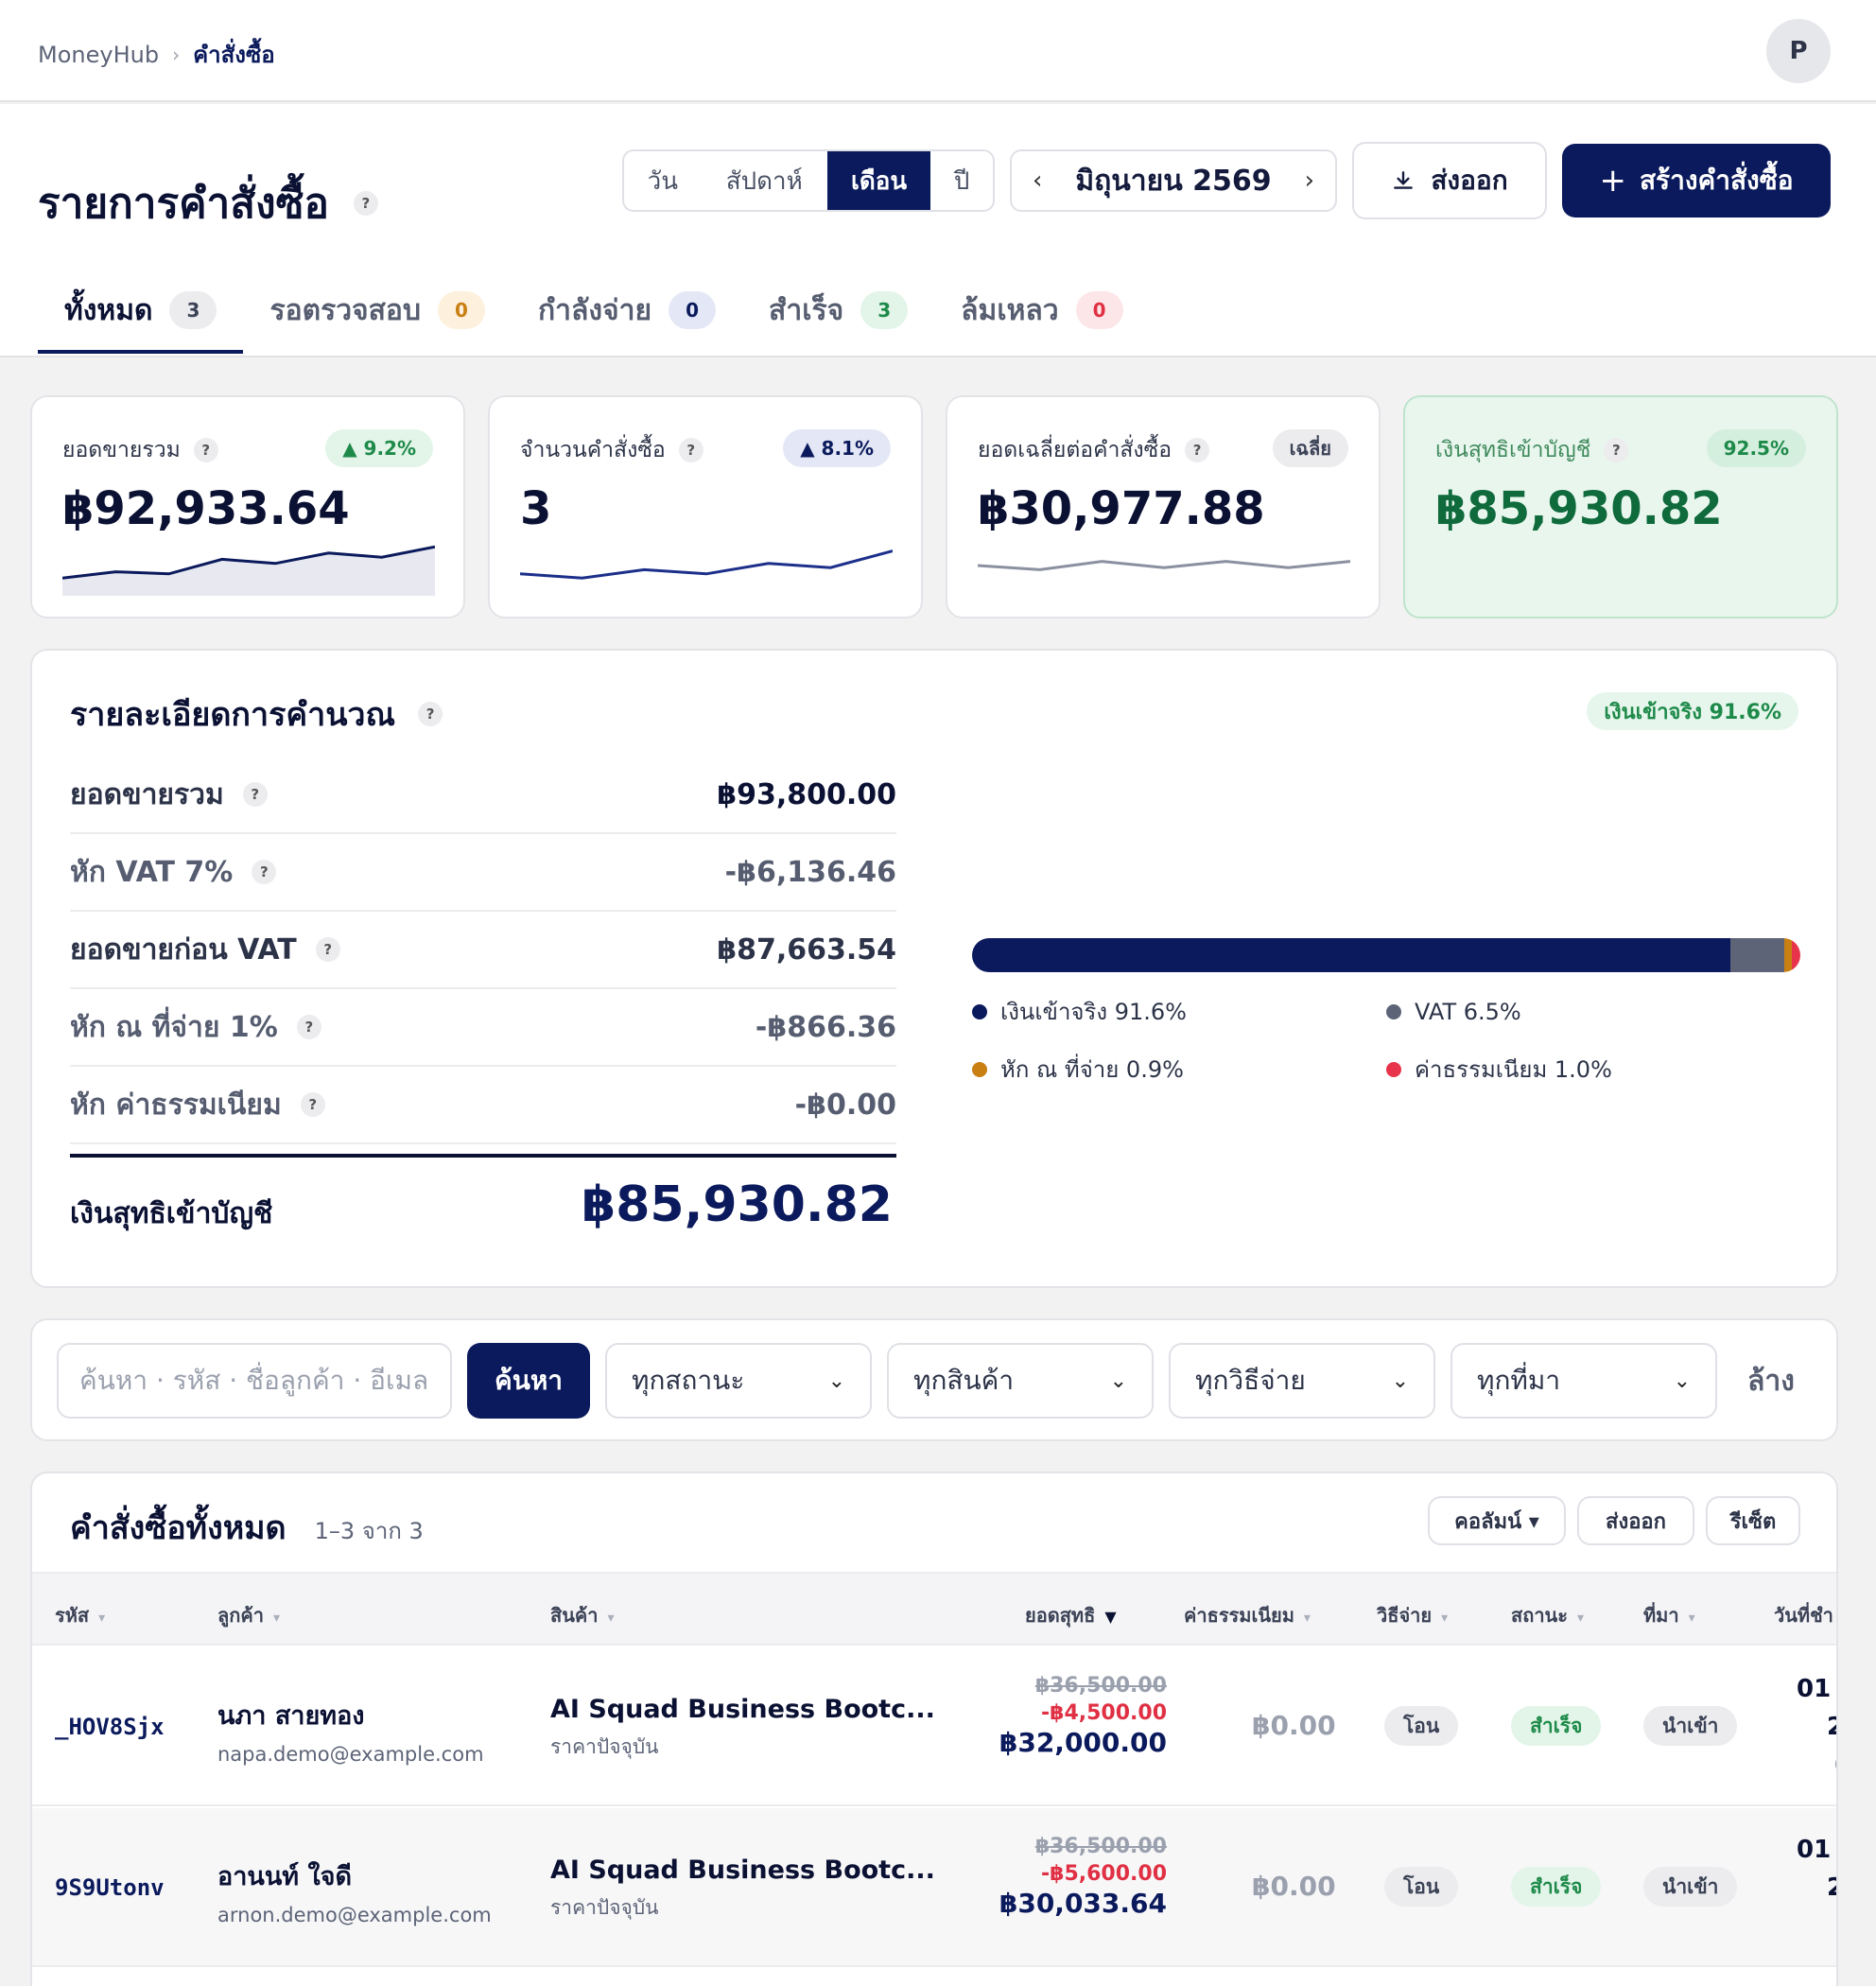 The image size is (1876, 1986). I want to click on chevron-right-icon: ›, so click(1309, 181).